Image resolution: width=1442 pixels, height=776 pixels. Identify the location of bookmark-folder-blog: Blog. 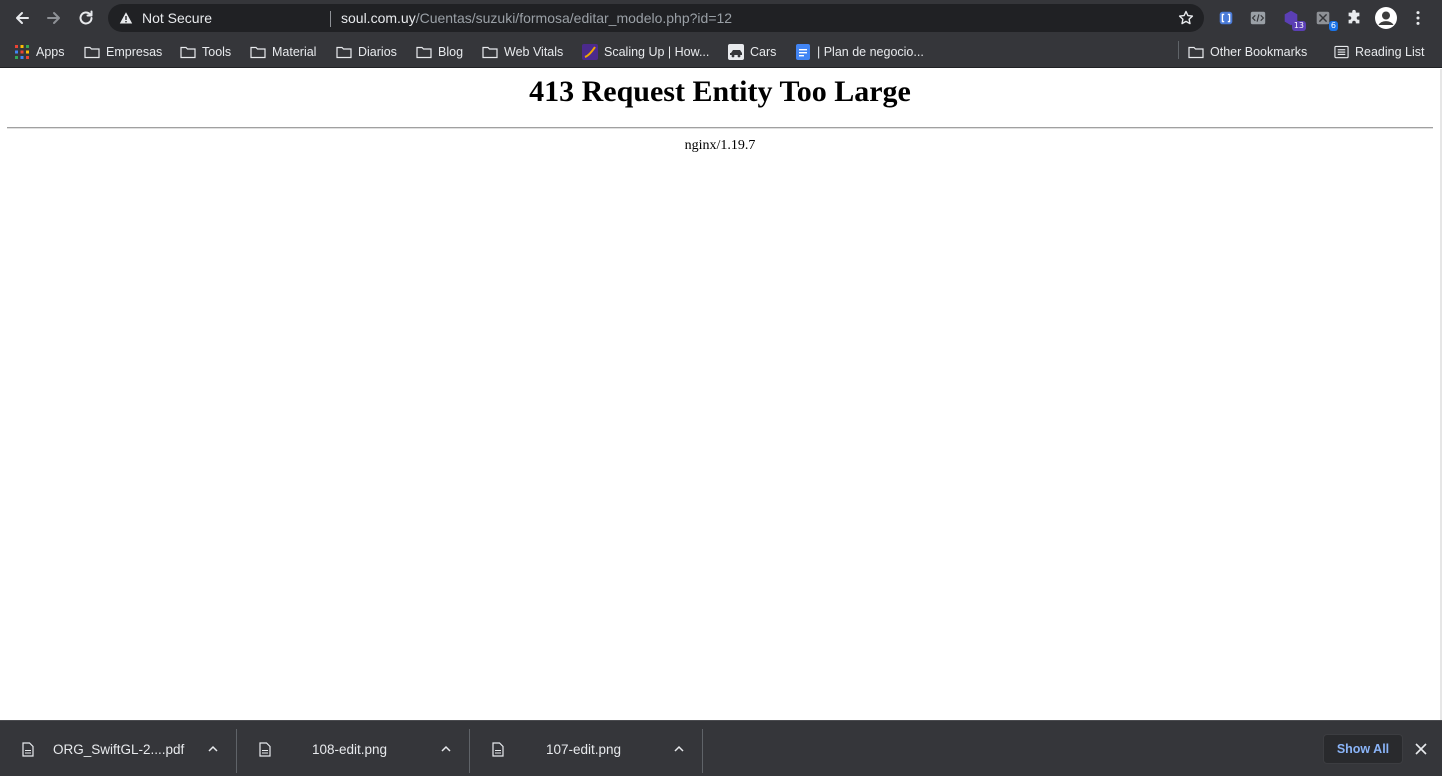
(439, 52).